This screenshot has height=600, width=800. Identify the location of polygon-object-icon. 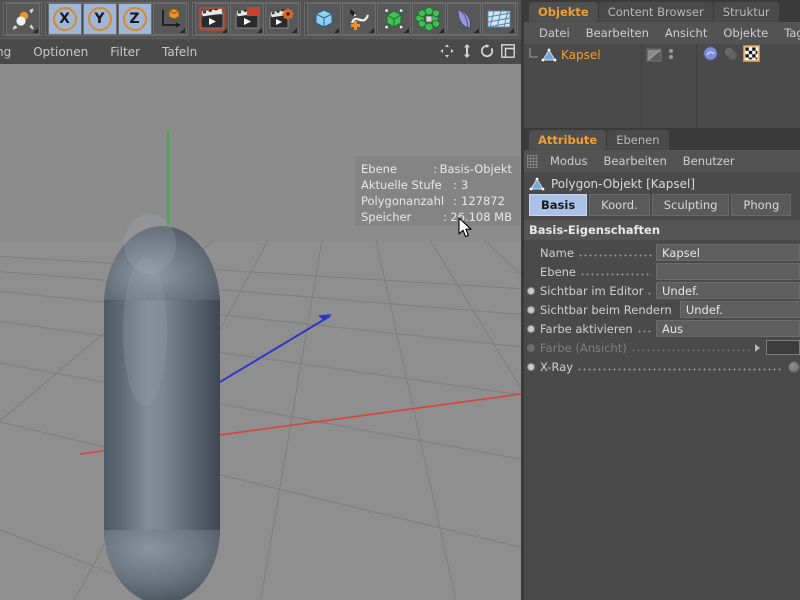
(549, 55).